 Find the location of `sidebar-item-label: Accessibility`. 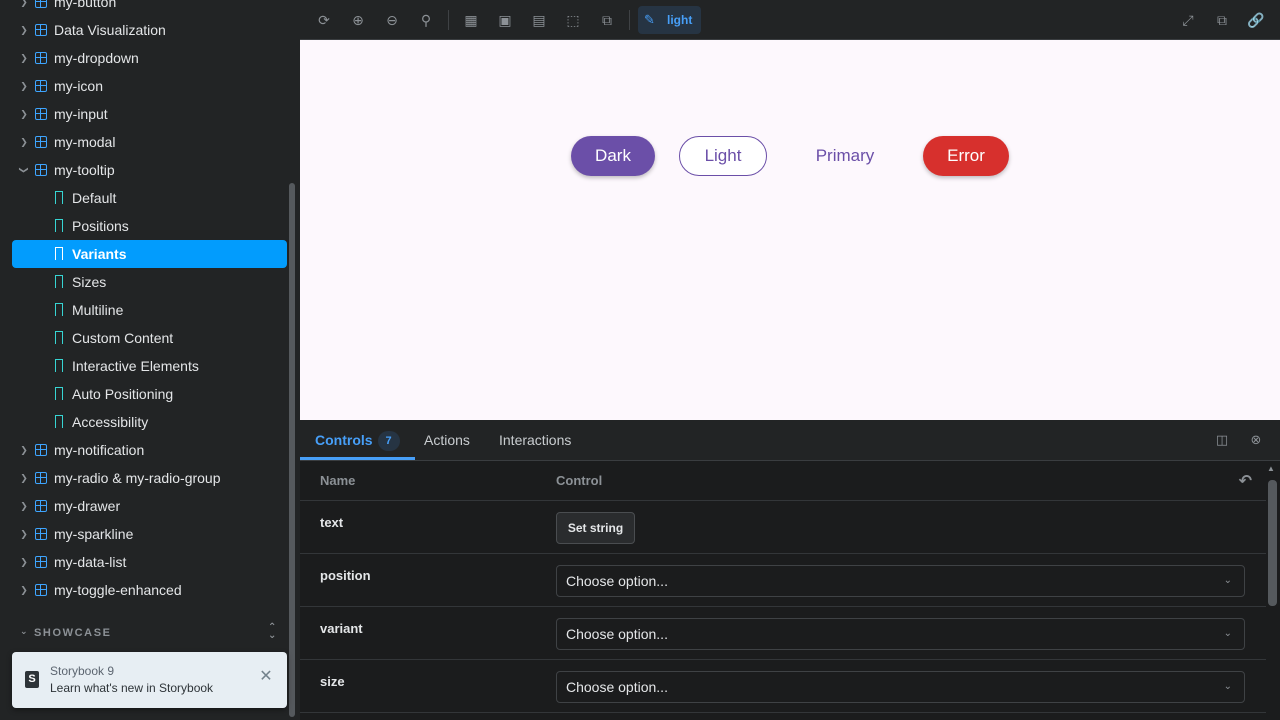

sidebar-item-label: Accessibility is located at coordinates (110, 422).